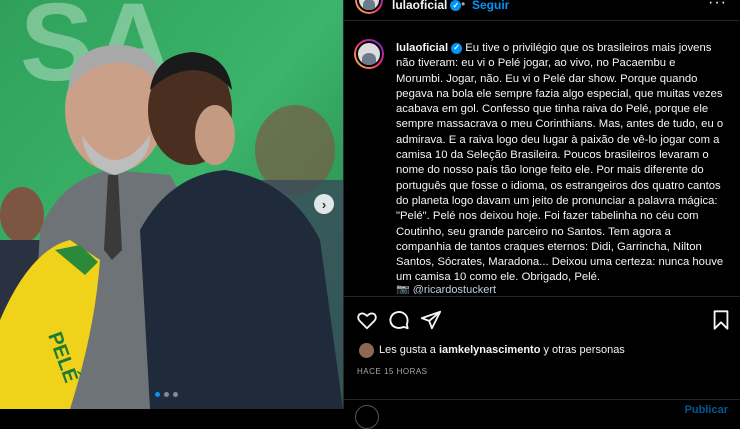  Describe the element at coordinates (367, 320) in the screenshot. I see `heart-icon` at that location.